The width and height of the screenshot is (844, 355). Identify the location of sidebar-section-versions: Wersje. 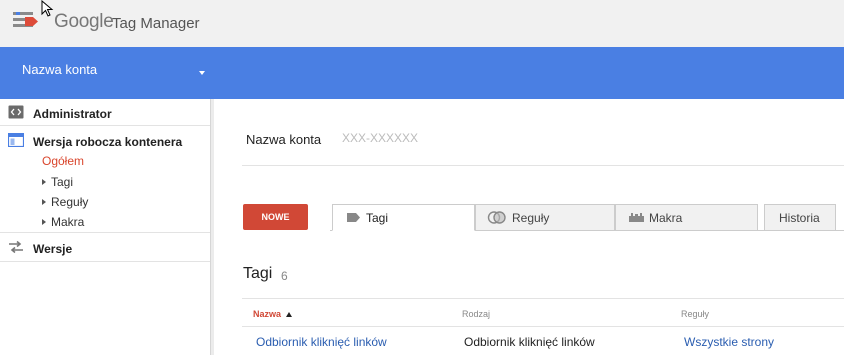
(105, 247).